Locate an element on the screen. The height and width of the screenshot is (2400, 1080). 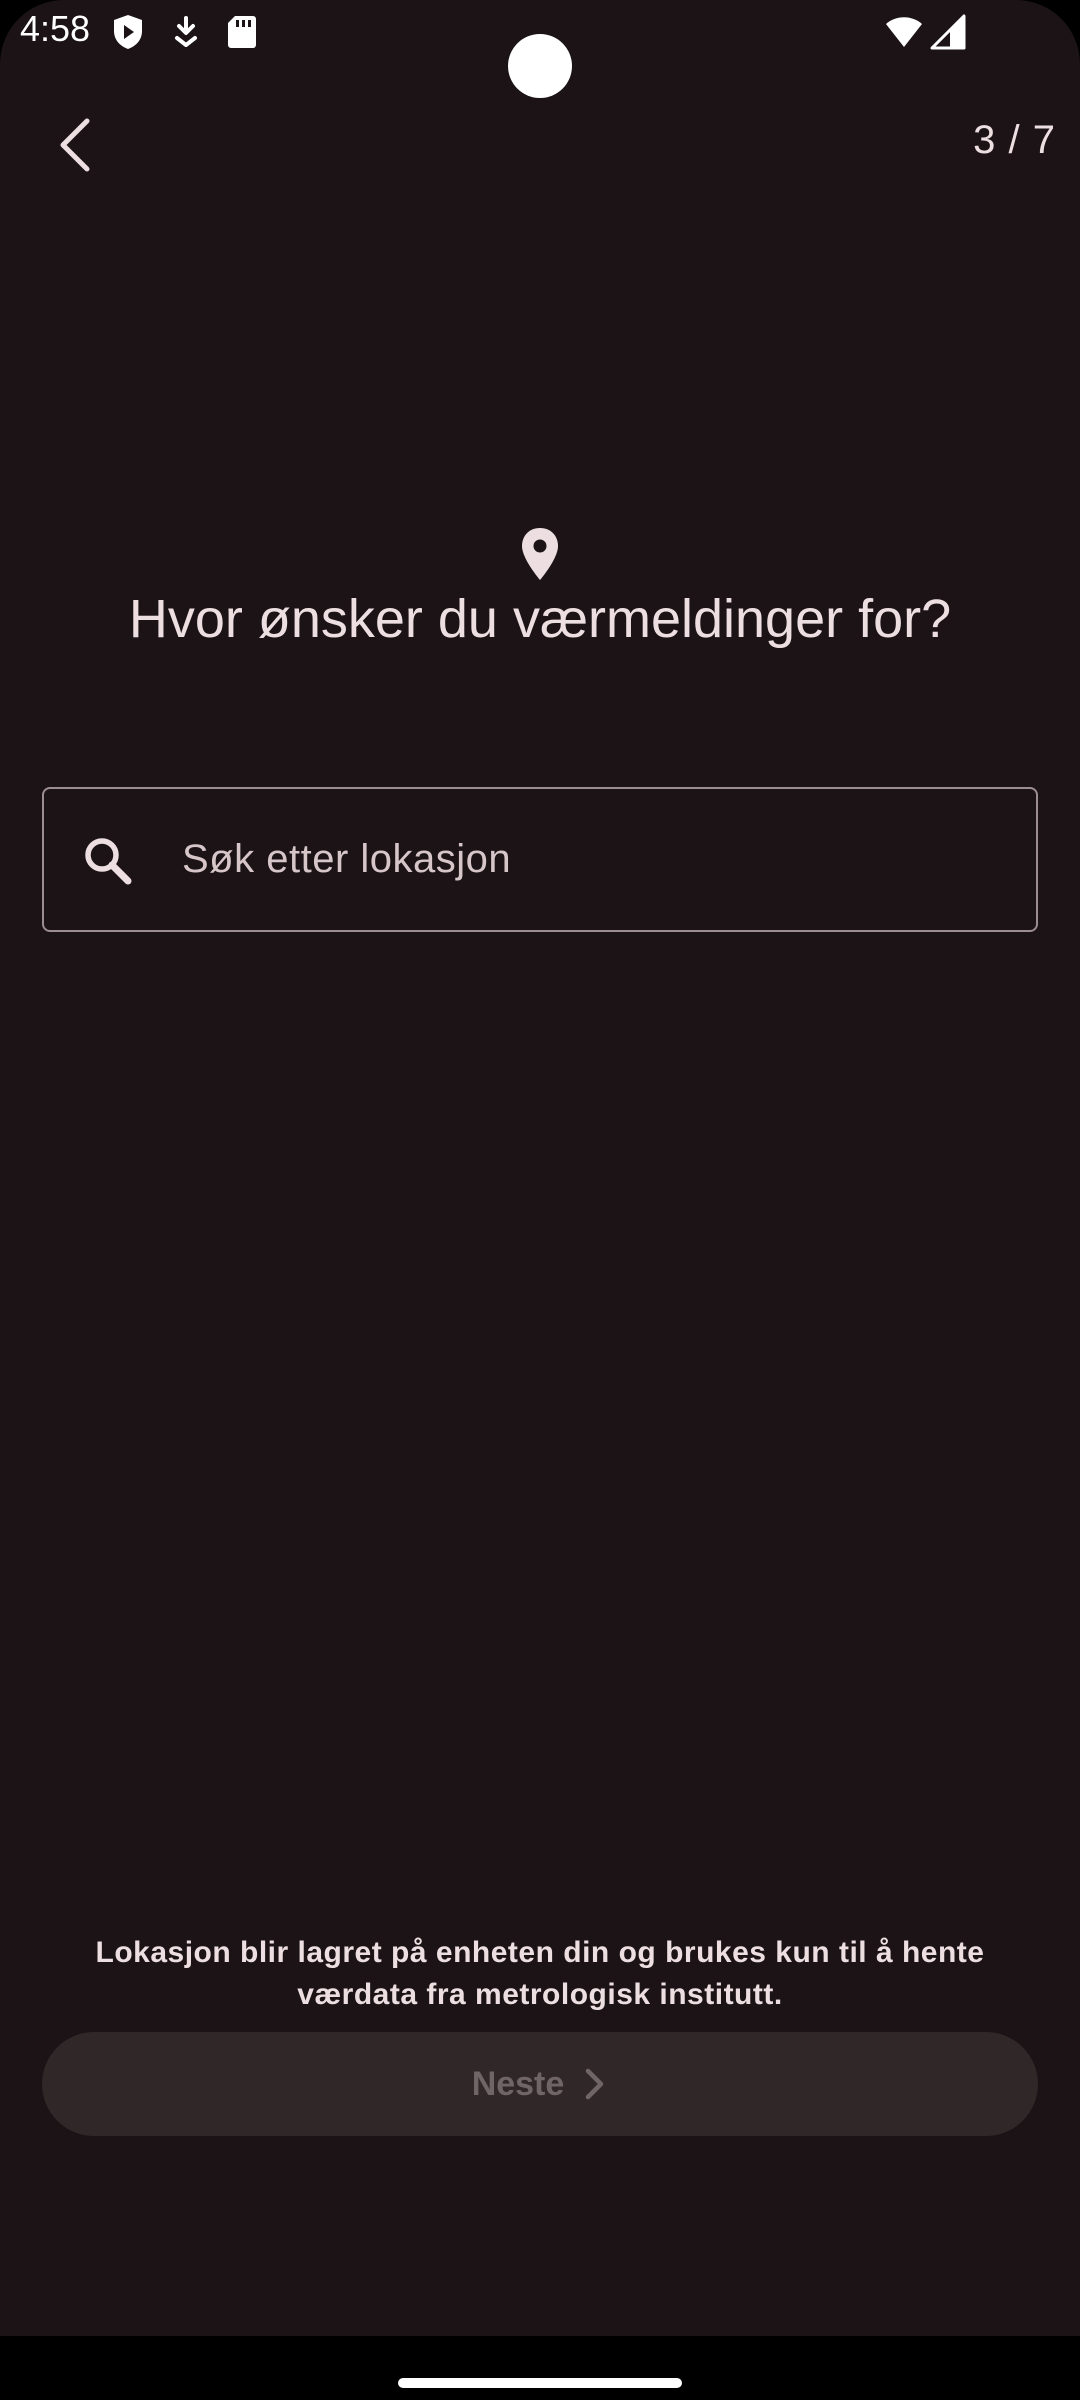
search-icon is located at coordinates (108, 861).